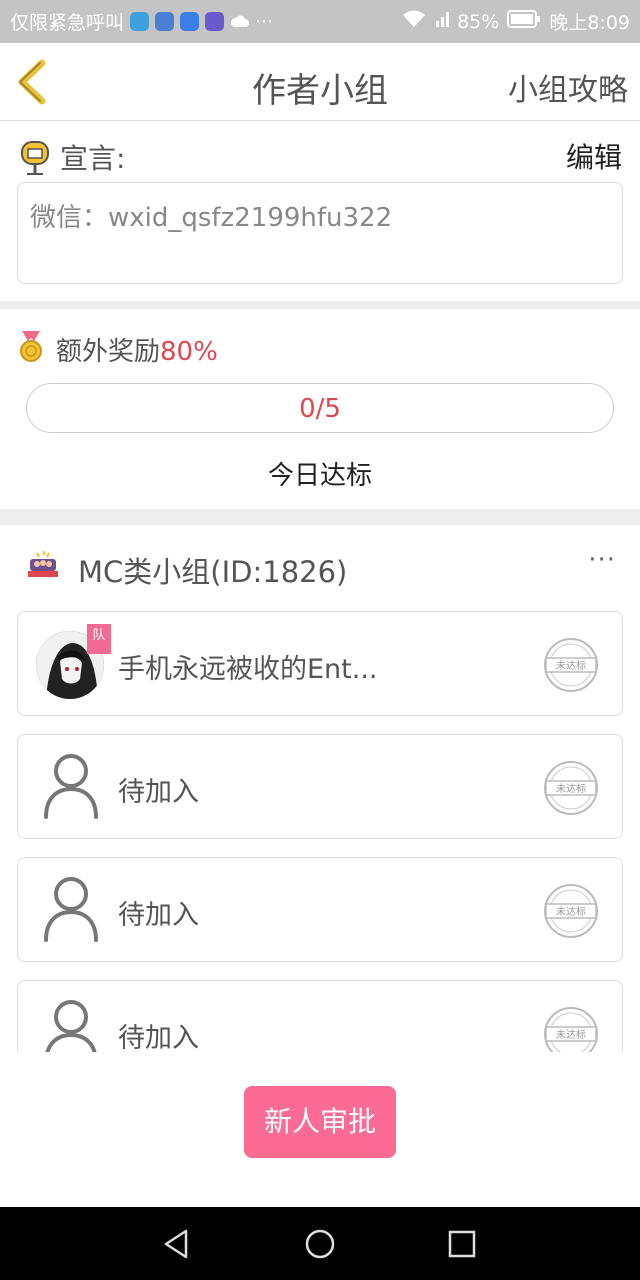 The width and height of the screenshot is (640, 1280). I want to click on chat-app-icon, so click(215, 21).